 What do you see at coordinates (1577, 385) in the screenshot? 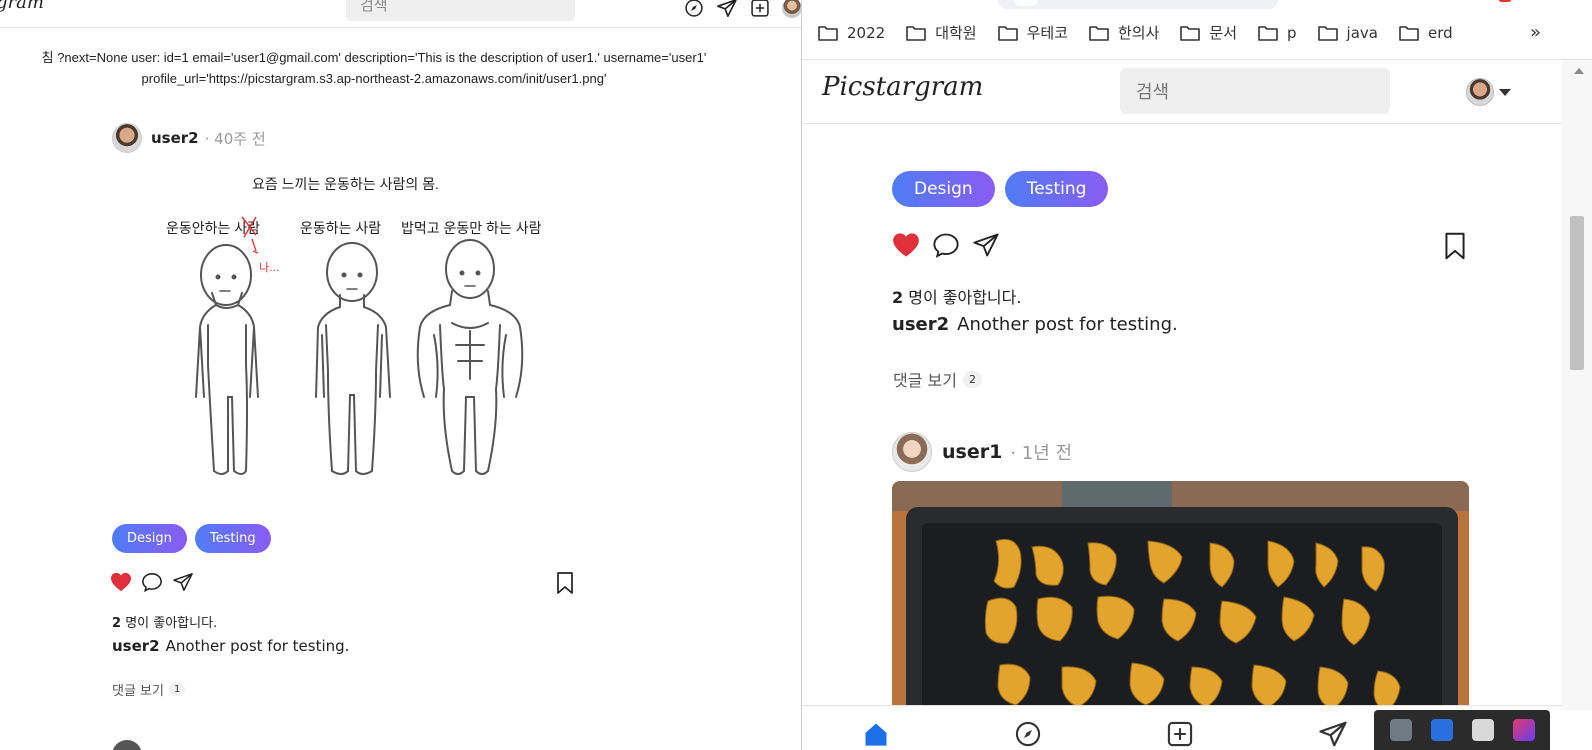
I see `page-scrollbar` at bounding box center [1577, 385].